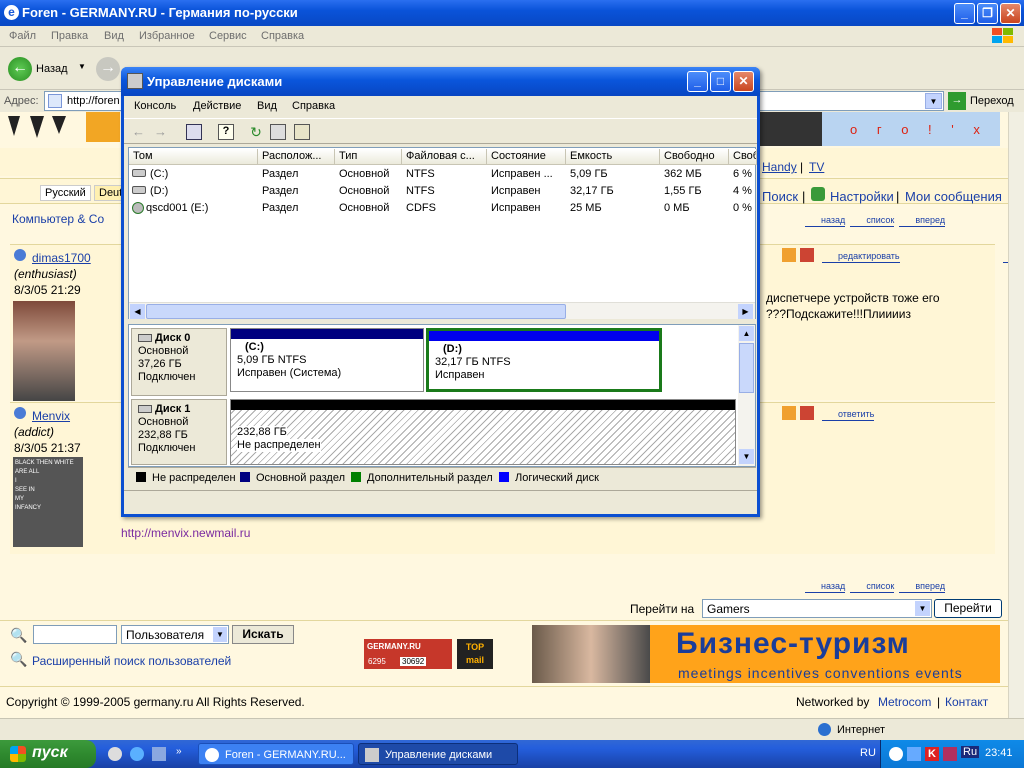 This screenshot has width=1024, height=768. I want to click on quicklaunch-desktop-icon, so click(159, 754).